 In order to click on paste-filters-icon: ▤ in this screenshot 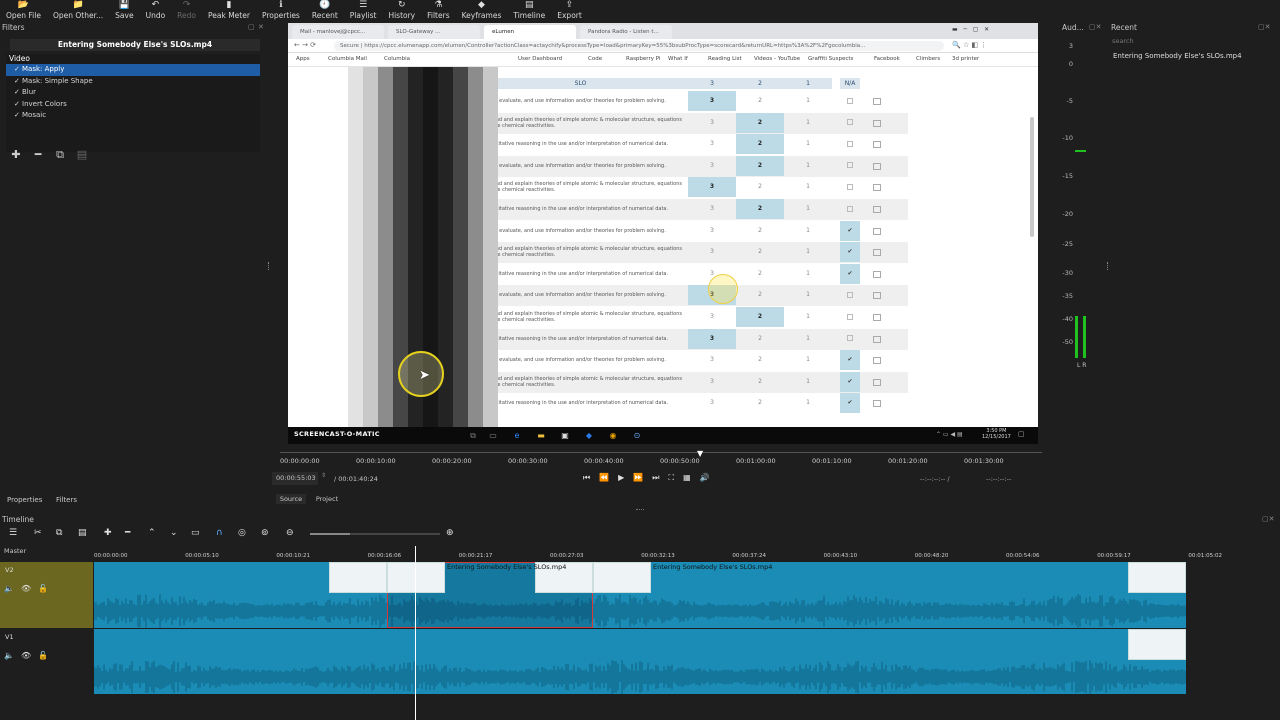, I will do `click(82, 155)`.